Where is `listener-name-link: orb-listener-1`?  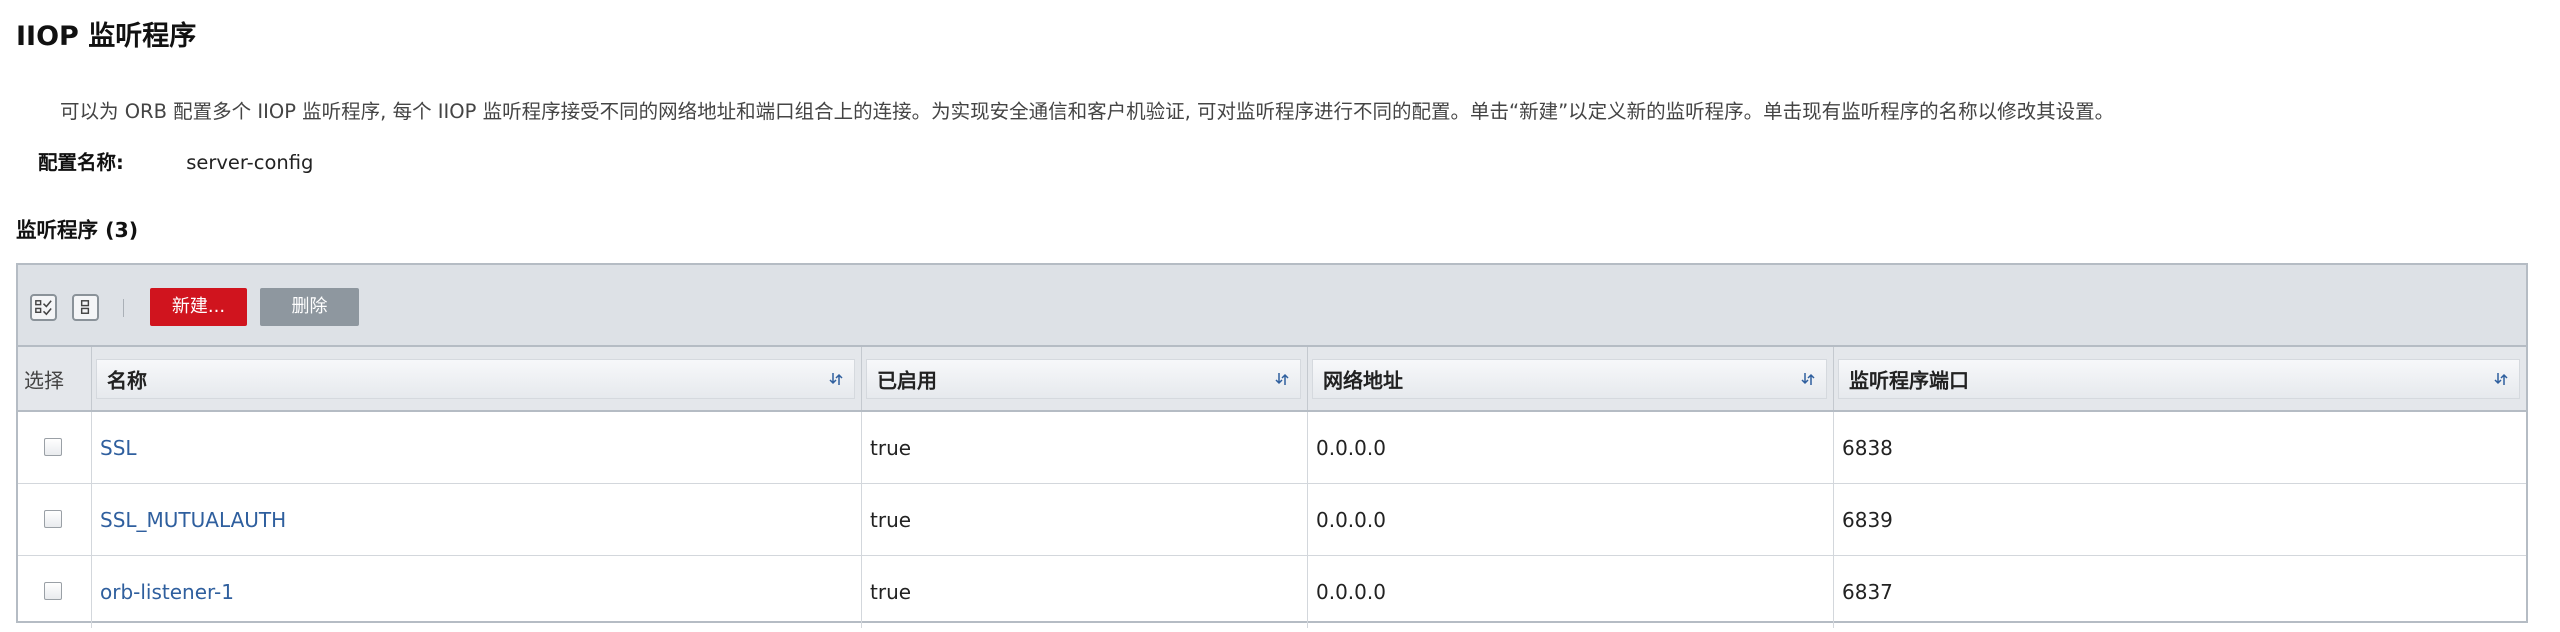
listener-name-link: orb-listener-1 is located at coordinates (167, 592).